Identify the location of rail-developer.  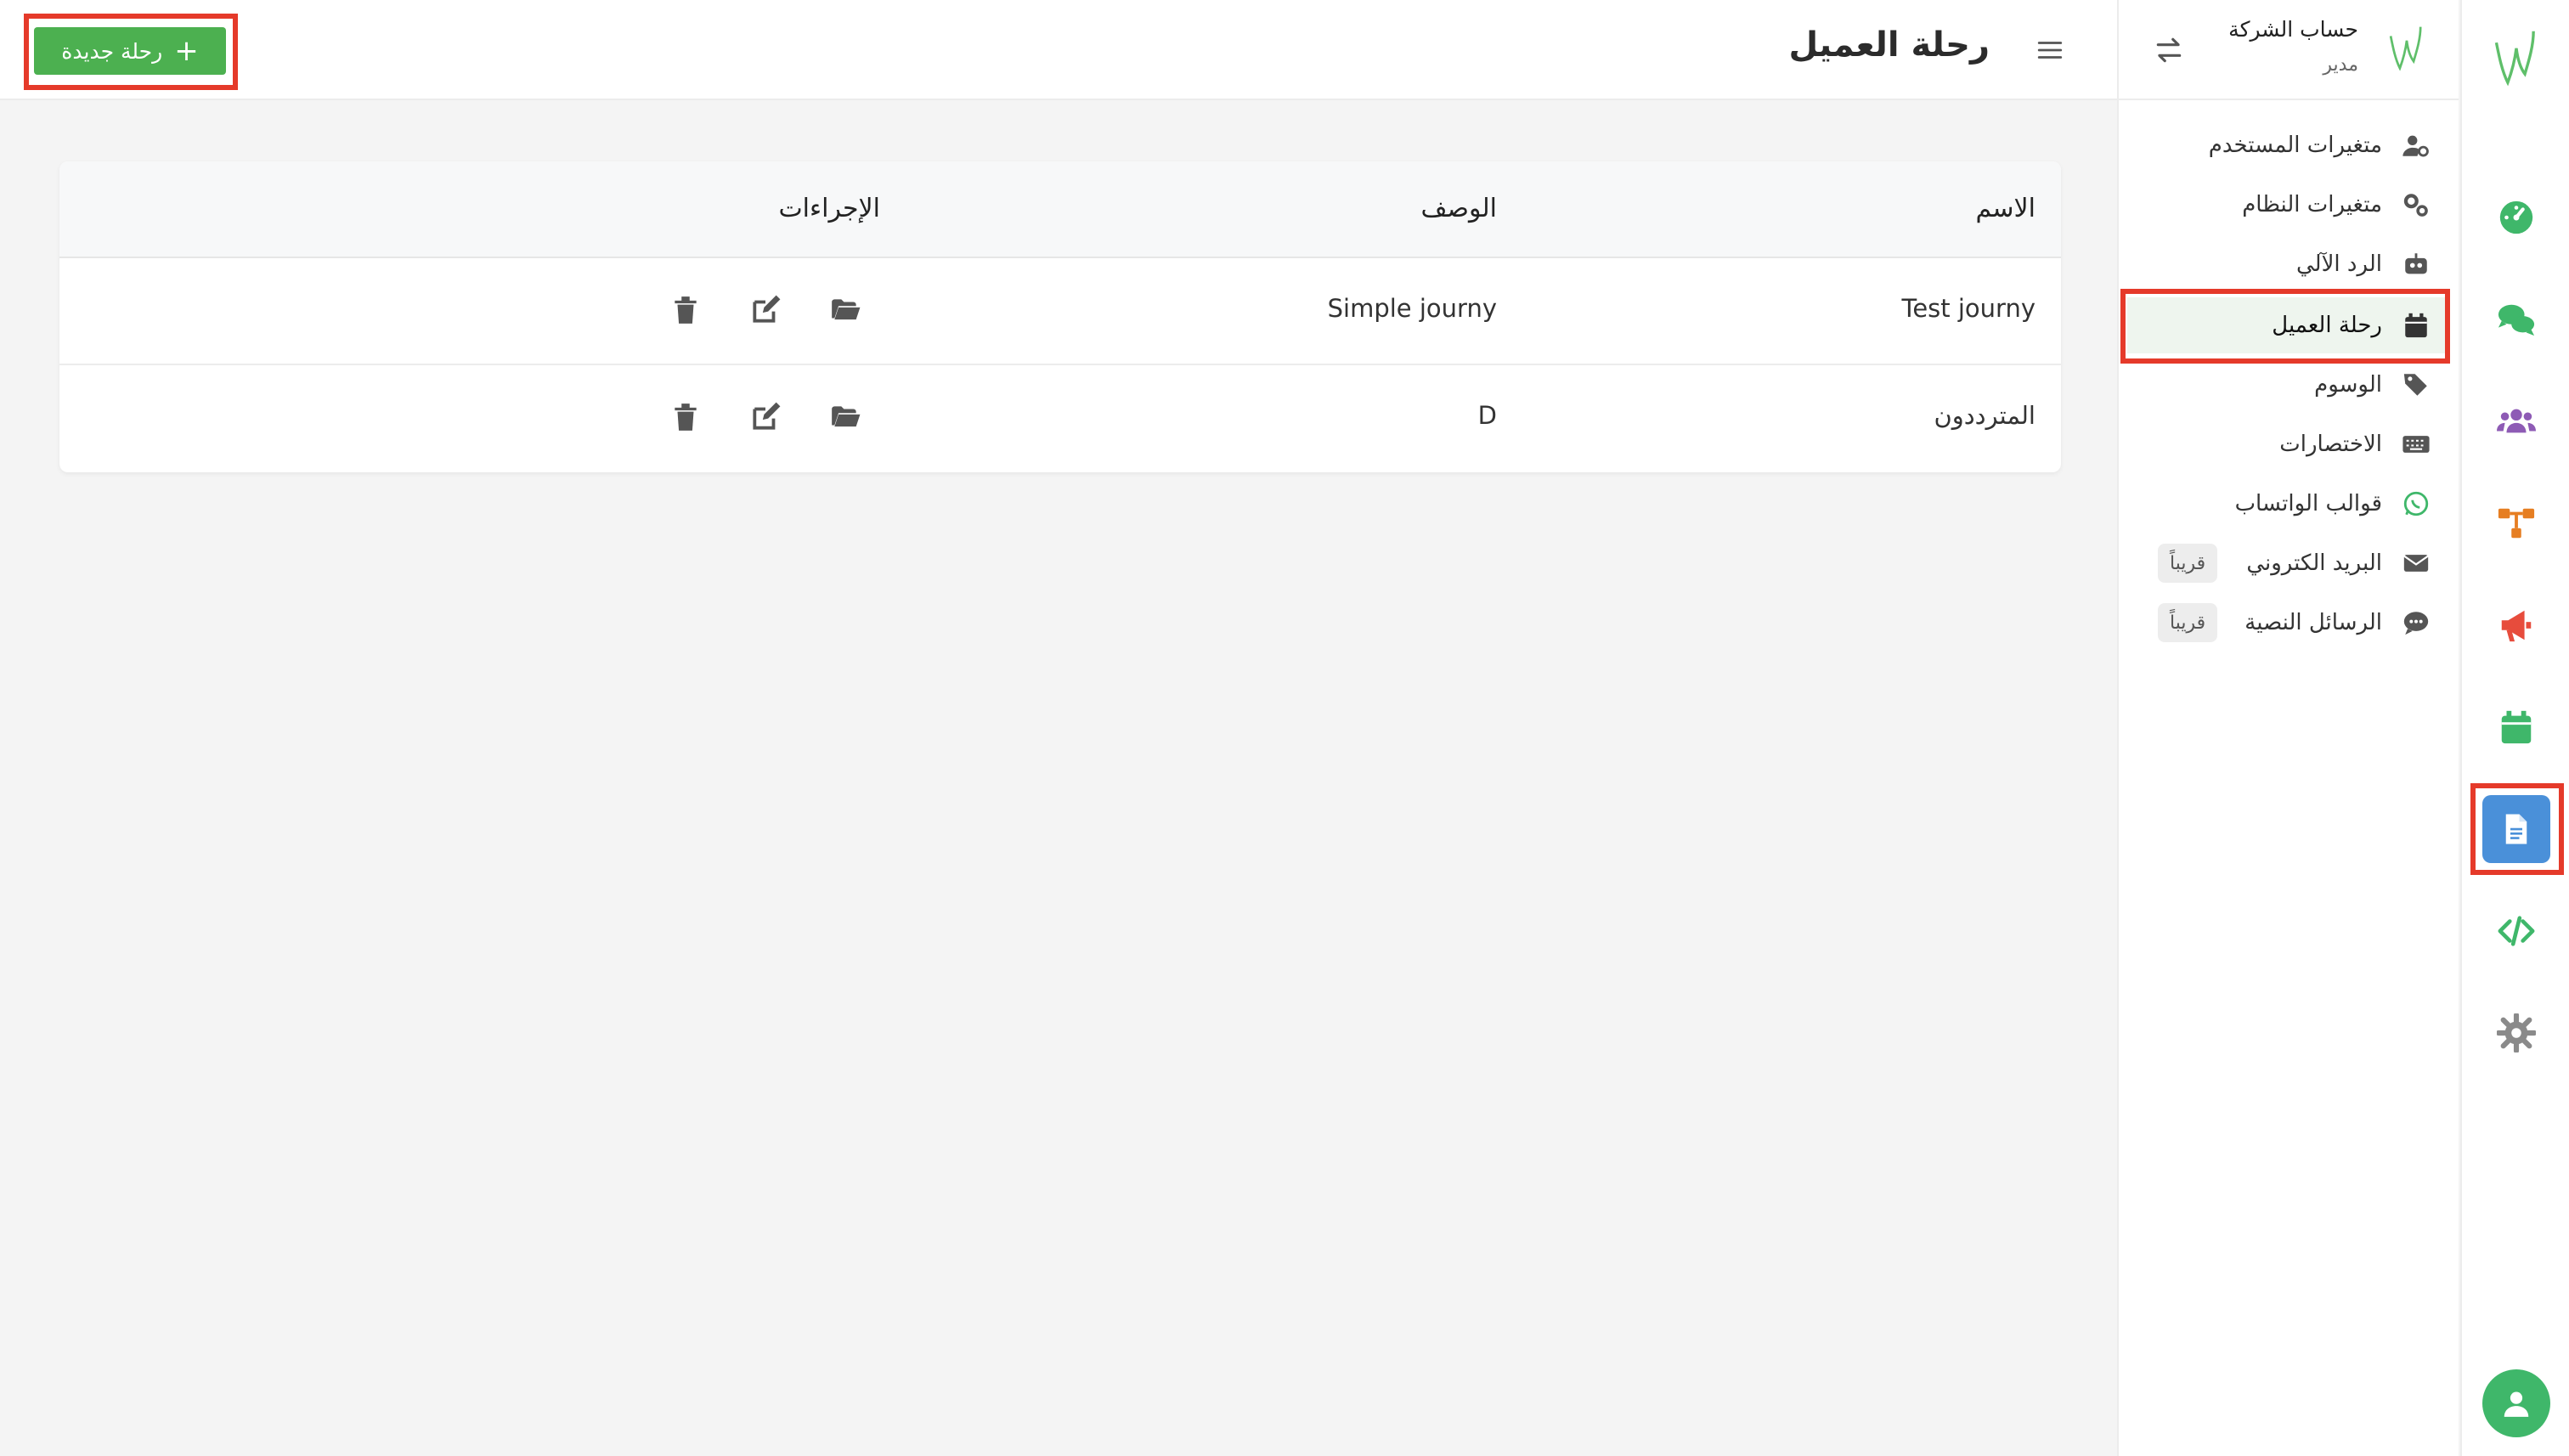
(2516, 931).